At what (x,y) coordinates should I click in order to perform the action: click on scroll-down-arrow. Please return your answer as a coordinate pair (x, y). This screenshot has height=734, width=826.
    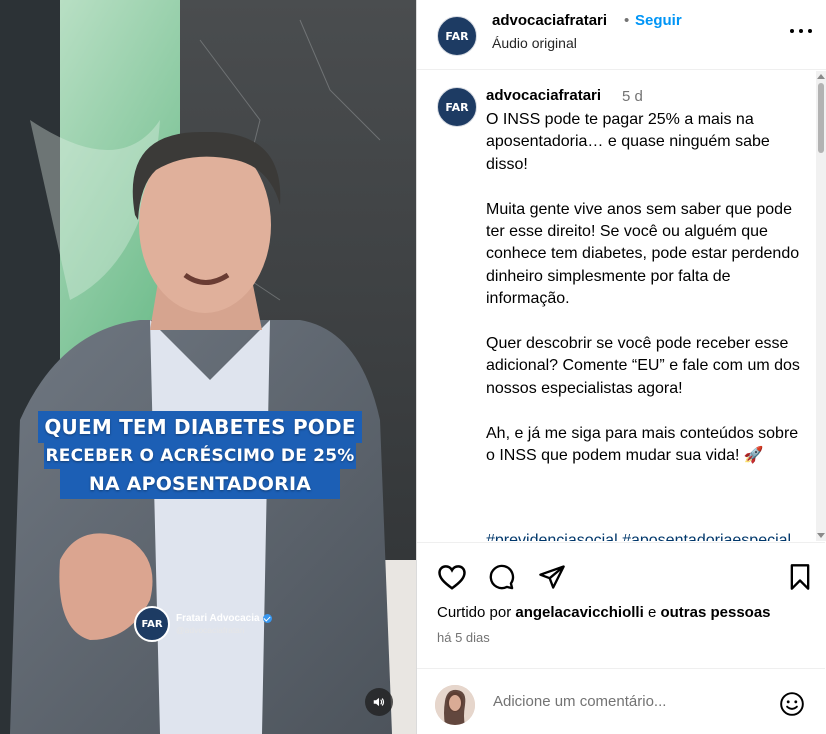
    Looking at the image, I should click on (821, 535).